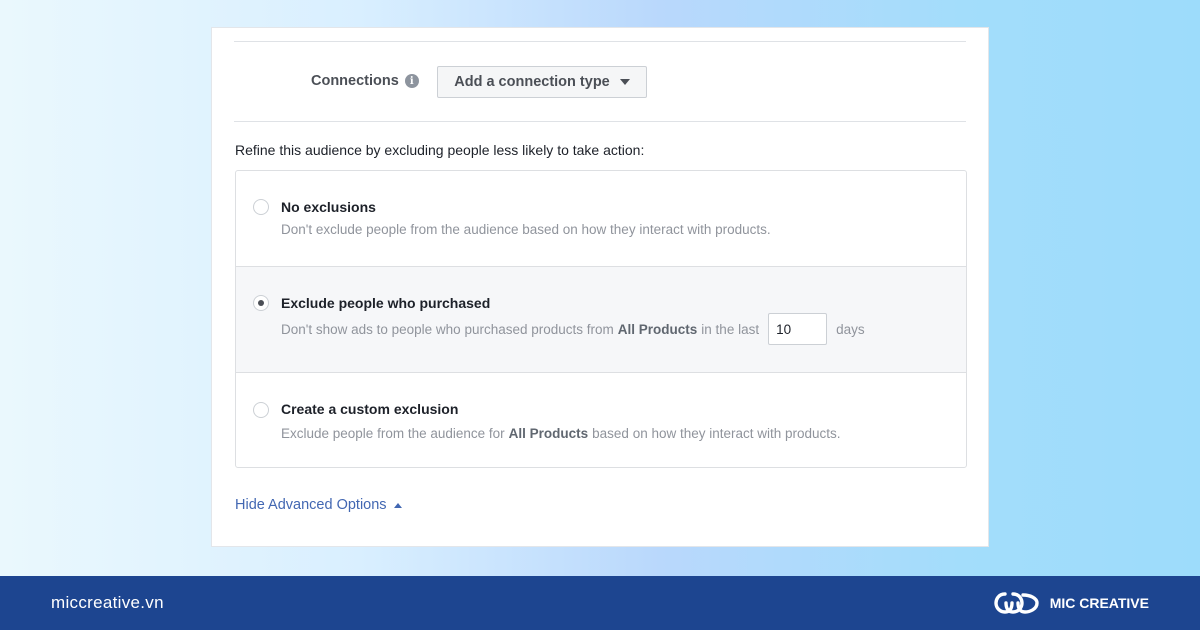 Image resolution: width=1200 pixels, height=630 pixels. I want to click on connections-label: Connections i, so click(365, 81).